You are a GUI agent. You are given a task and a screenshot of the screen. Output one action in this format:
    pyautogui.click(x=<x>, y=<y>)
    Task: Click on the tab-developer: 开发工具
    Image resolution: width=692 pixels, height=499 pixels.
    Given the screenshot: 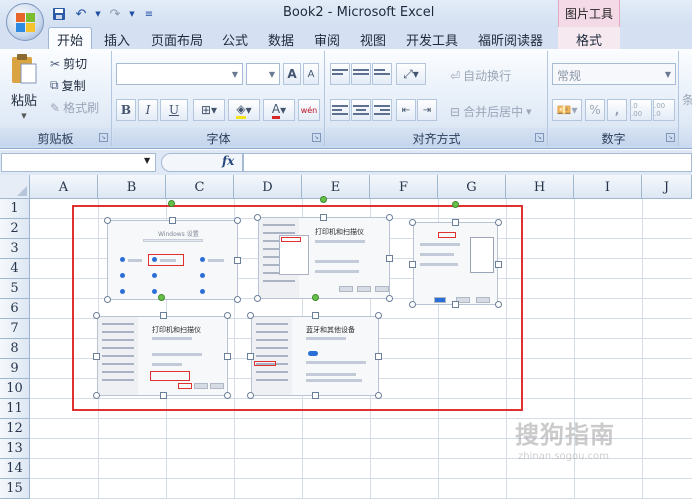 What is the action you would take?
    pyautogui.click(x=432, y=39)
    